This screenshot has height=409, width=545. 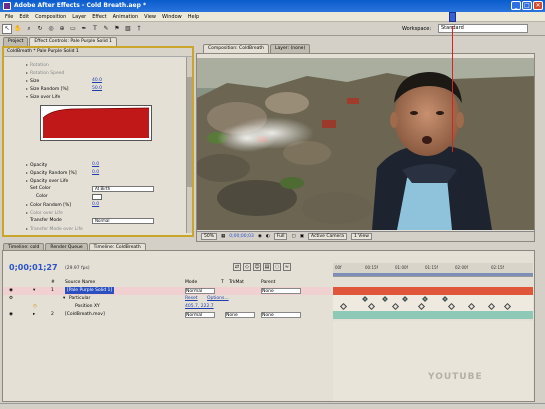 I want to click on time-ruler: 00f 00:15f 01:00f 01:15f 02:00f 02:15f, so click(x=433, y=270).